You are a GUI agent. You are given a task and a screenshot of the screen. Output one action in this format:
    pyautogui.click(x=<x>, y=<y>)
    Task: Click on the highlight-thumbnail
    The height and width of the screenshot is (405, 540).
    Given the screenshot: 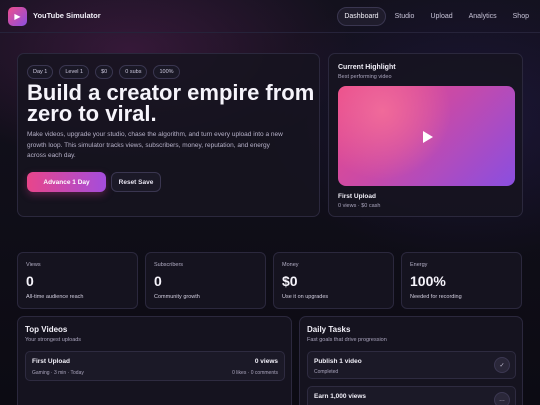 What is the action you would take?
    pyautogui.click(x=426, y=136)
    